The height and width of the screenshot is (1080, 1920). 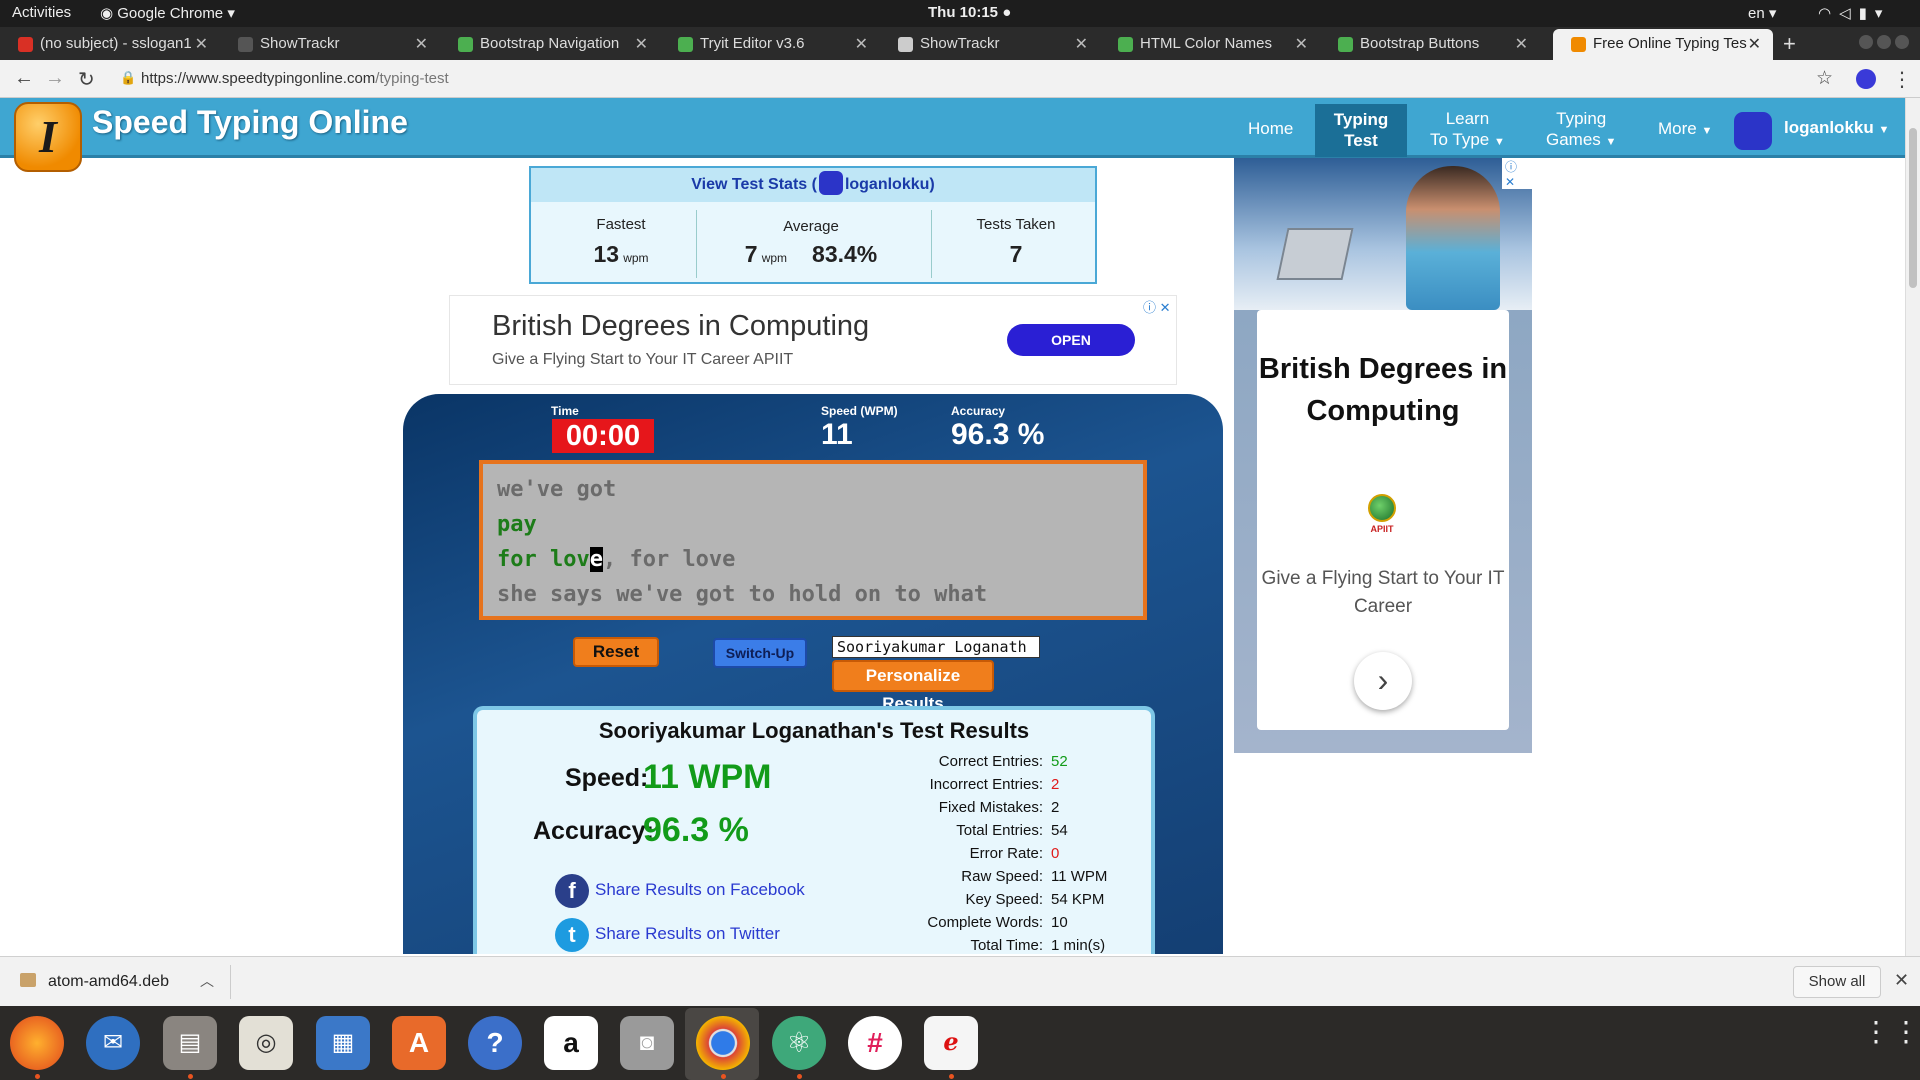 I want to click on window-controls, so click(x=1882, y=44).